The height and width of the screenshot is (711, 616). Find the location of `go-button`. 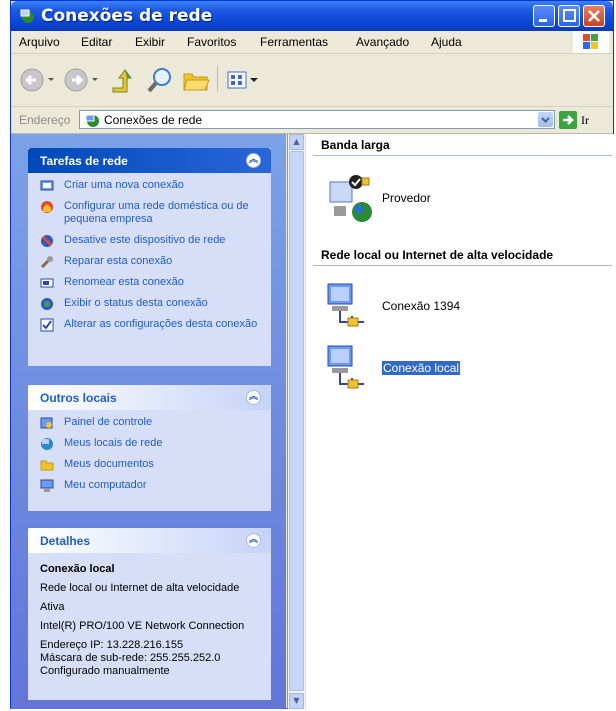

go-button is located at coordinates (568, 120).